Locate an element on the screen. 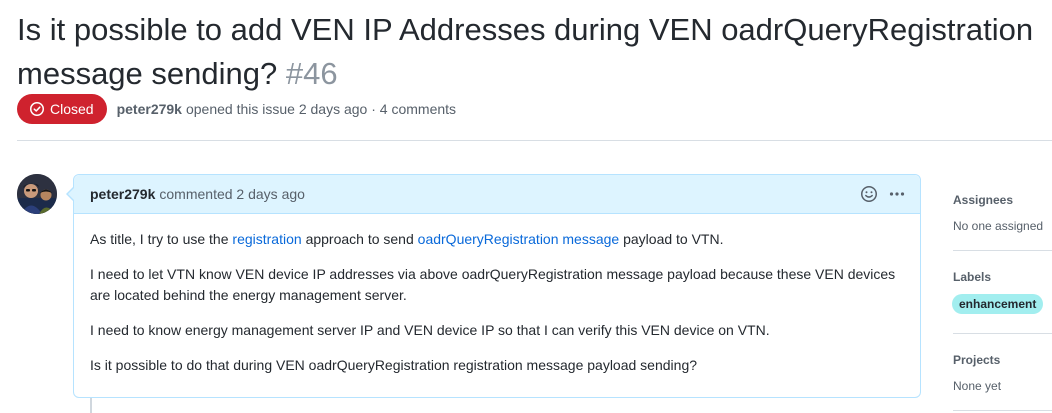 Image resolution: width=1052 pixels, height=413 pixels. assignees-value: No one assigned is located at coordinates (998, 226).